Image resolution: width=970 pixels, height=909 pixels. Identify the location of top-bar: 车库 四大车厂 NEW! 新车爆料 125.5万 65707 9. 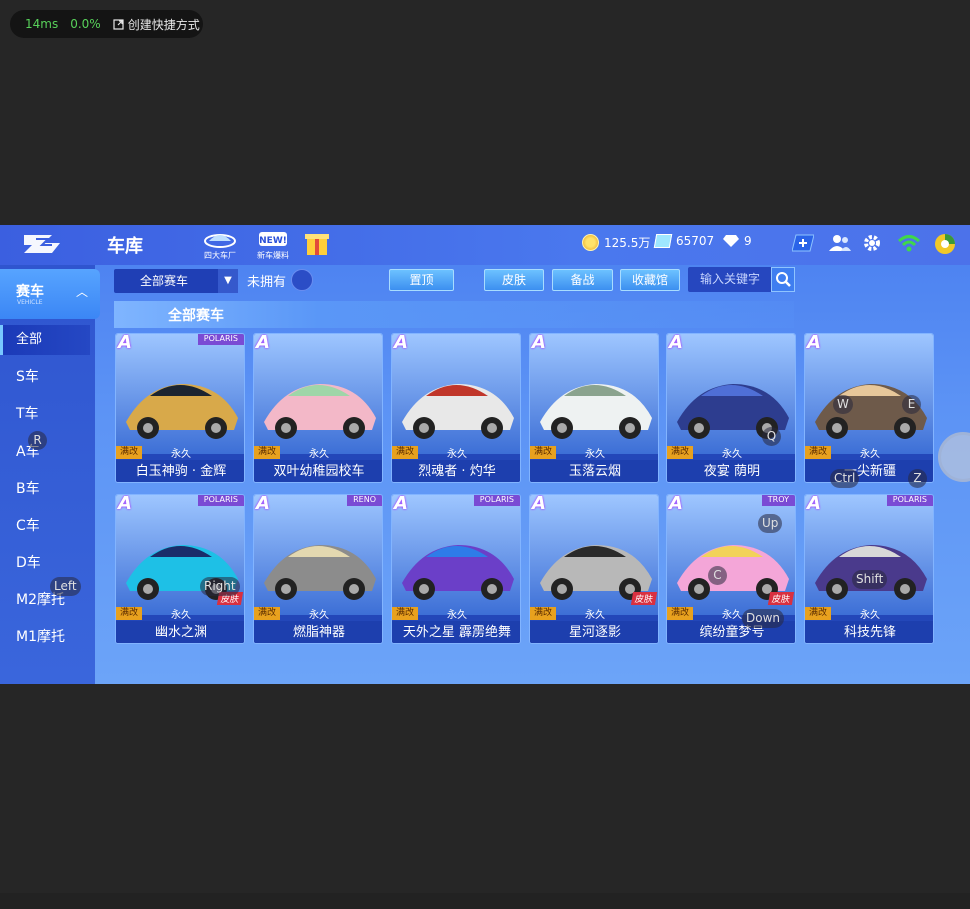
(485, 245).